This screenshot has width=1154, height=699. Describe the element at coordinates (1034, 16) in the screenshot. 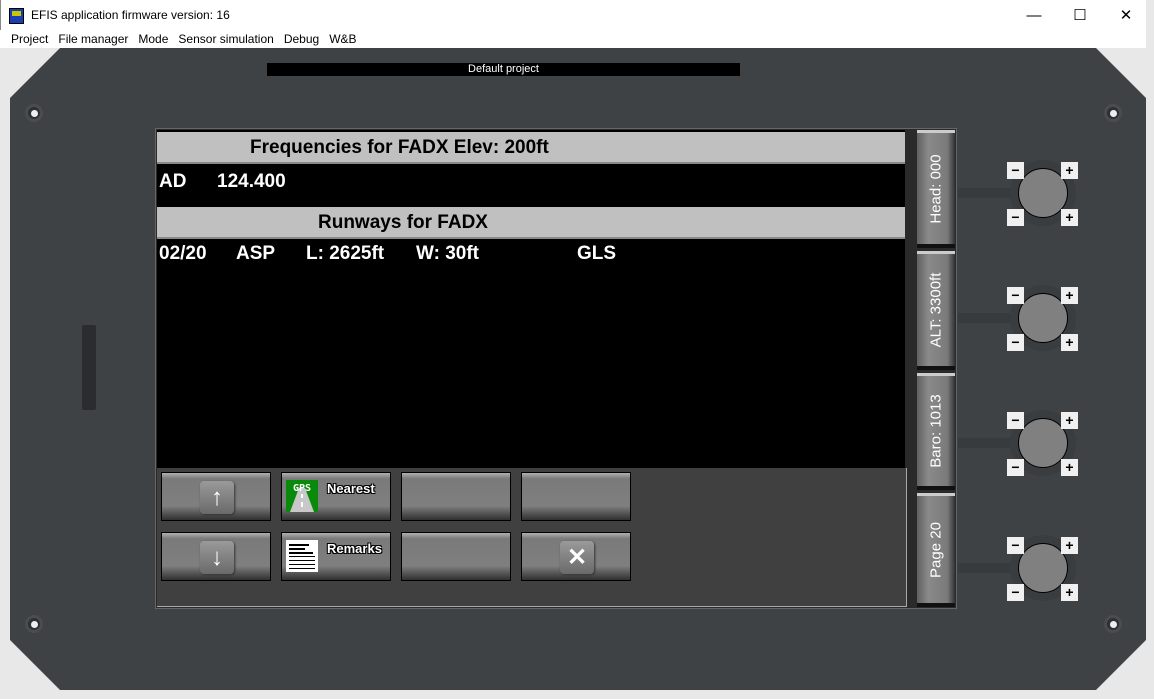

I see `minimize-button: —` at that location.